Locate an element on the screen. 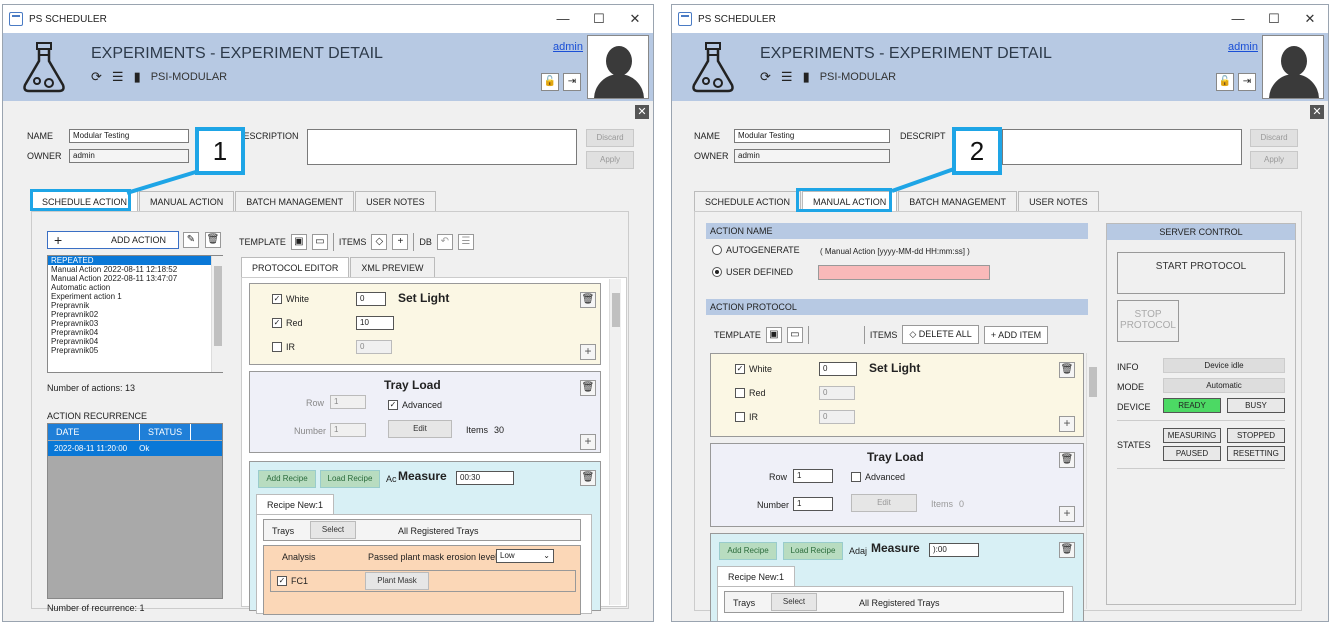  close-panel-icon: ✕ is located at coordinates (1317, 112).